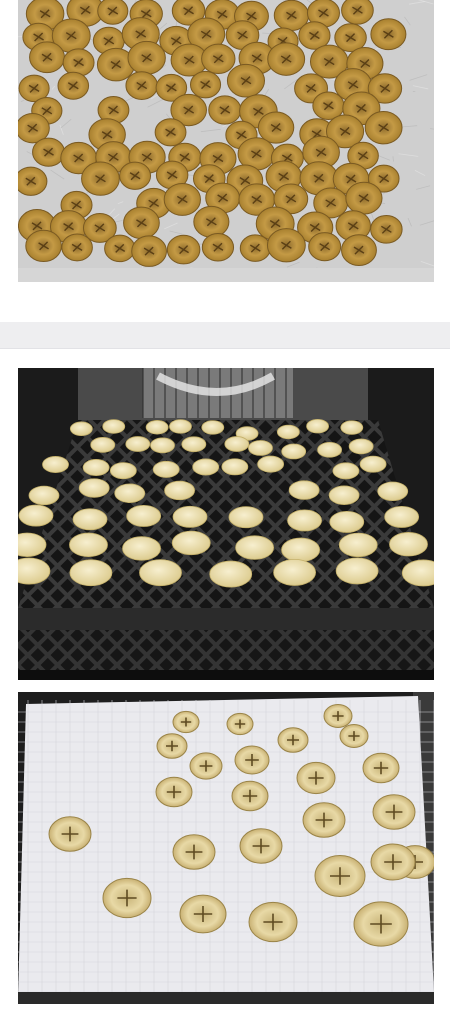 The height and width of the screenshot is (1015, 450). What do you see at coordinates (226, 619) in the screenshot?
I see `rack-front-edge` at bounding box center [226, 619].